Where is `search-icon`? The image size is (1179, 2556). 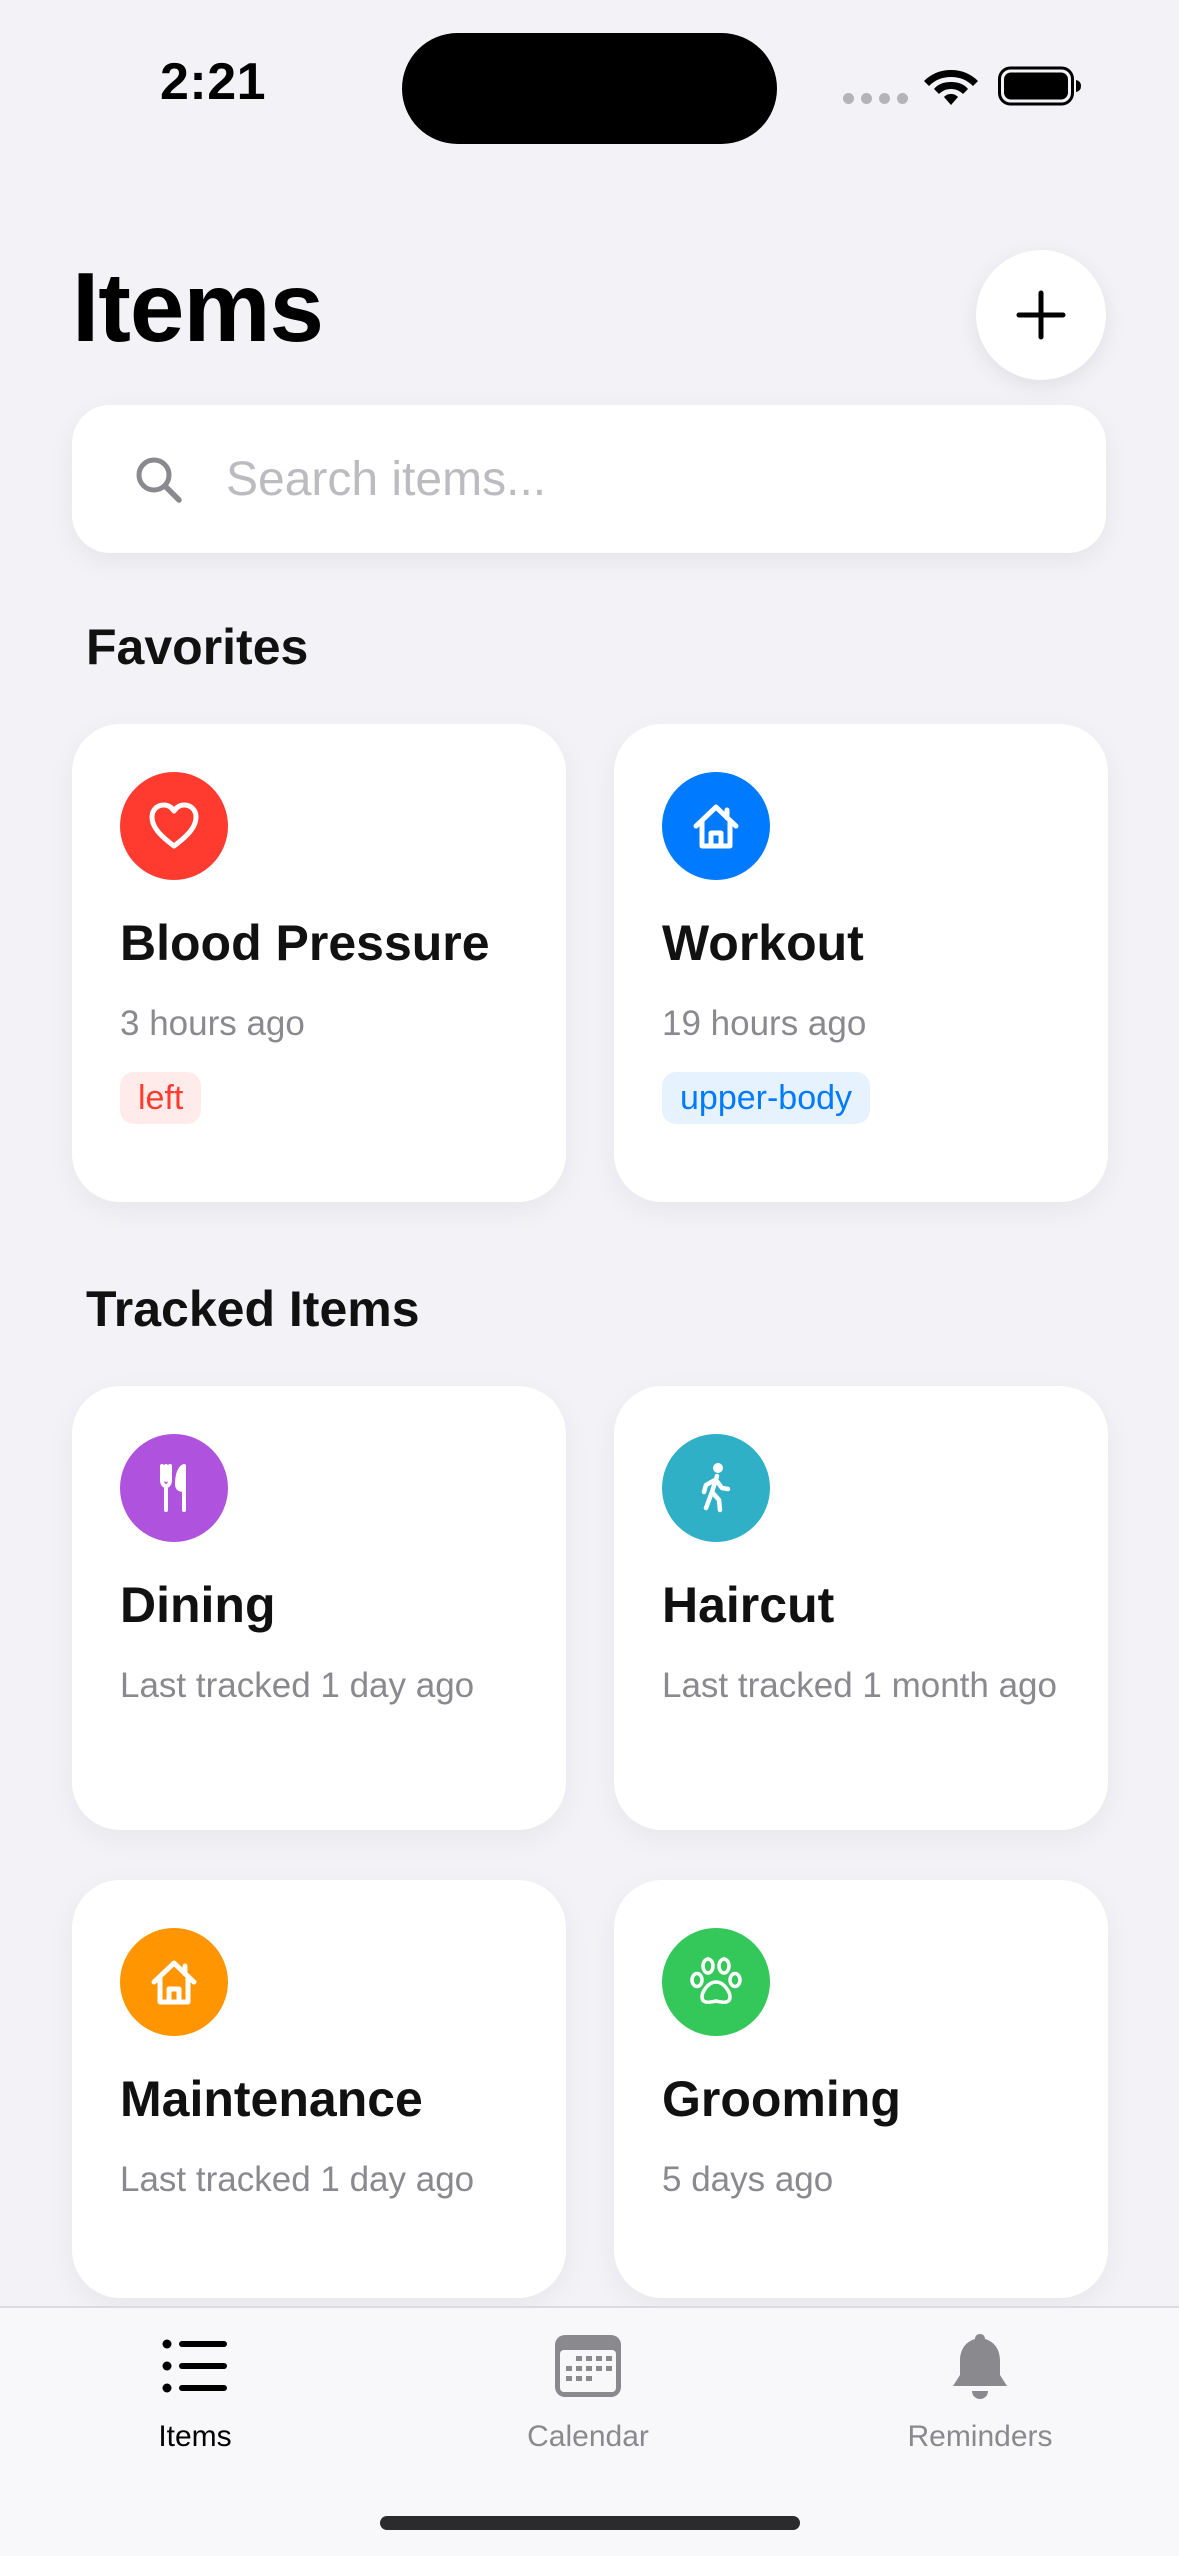 search-icon is located at coordinates (159, 480).